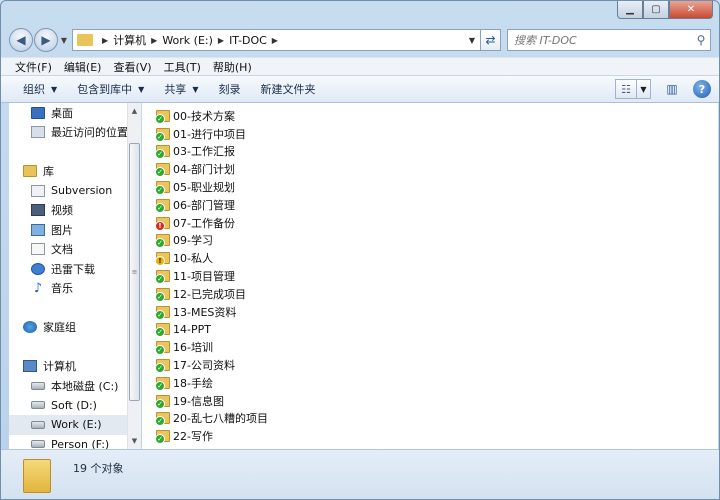  I want to click on minimize-button: ▁, so click(630, 10).